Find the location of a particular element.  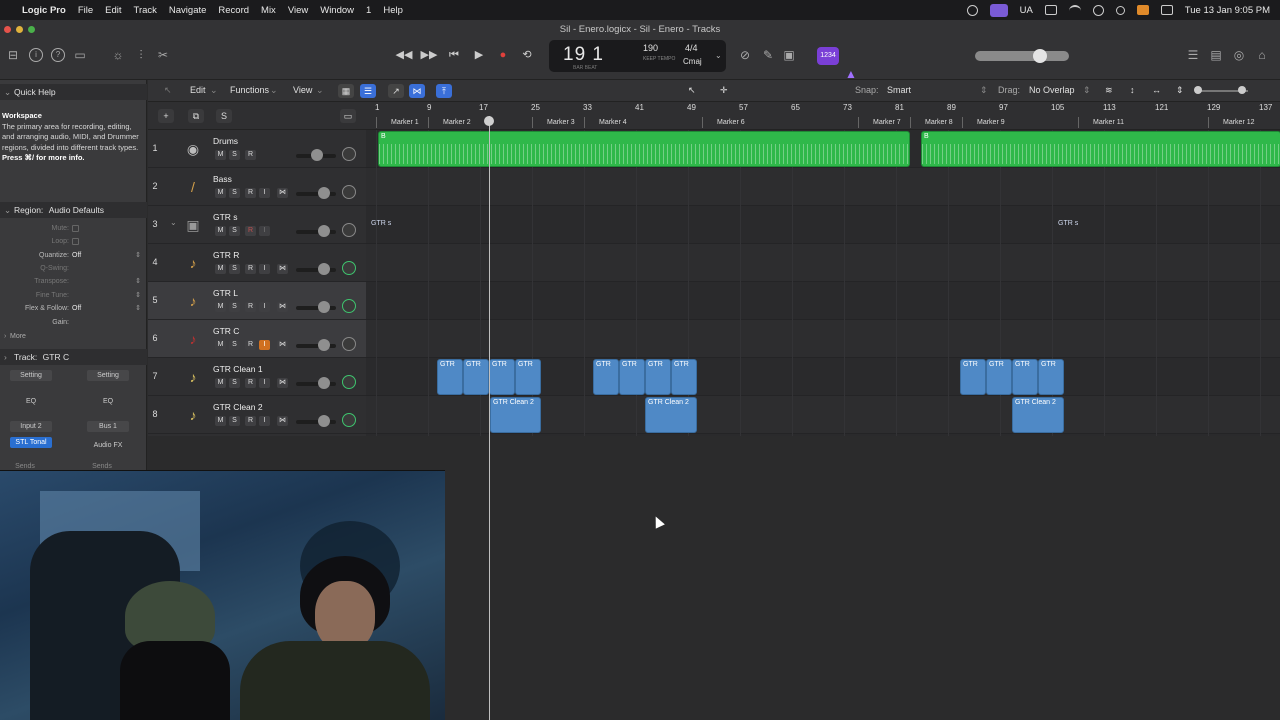

key-signature: Cmaj is located at coordinates (692, 61).